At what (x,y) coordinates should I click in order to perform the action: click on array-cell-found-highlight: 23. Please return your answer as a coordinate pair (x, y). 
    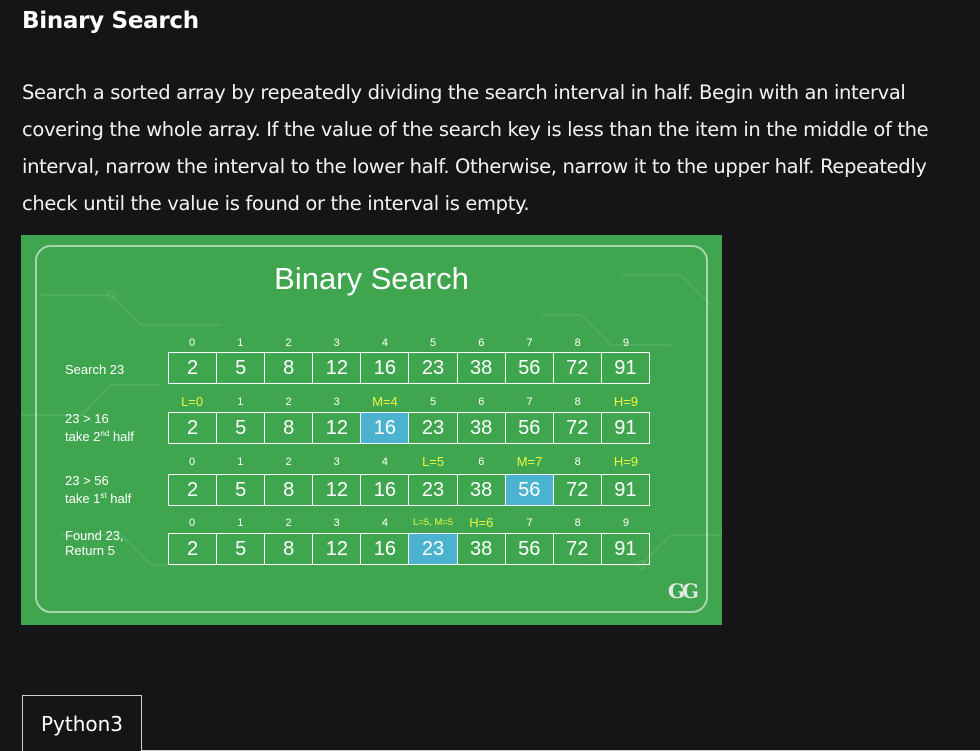
    Looking at the image, I should click on (433, 549).